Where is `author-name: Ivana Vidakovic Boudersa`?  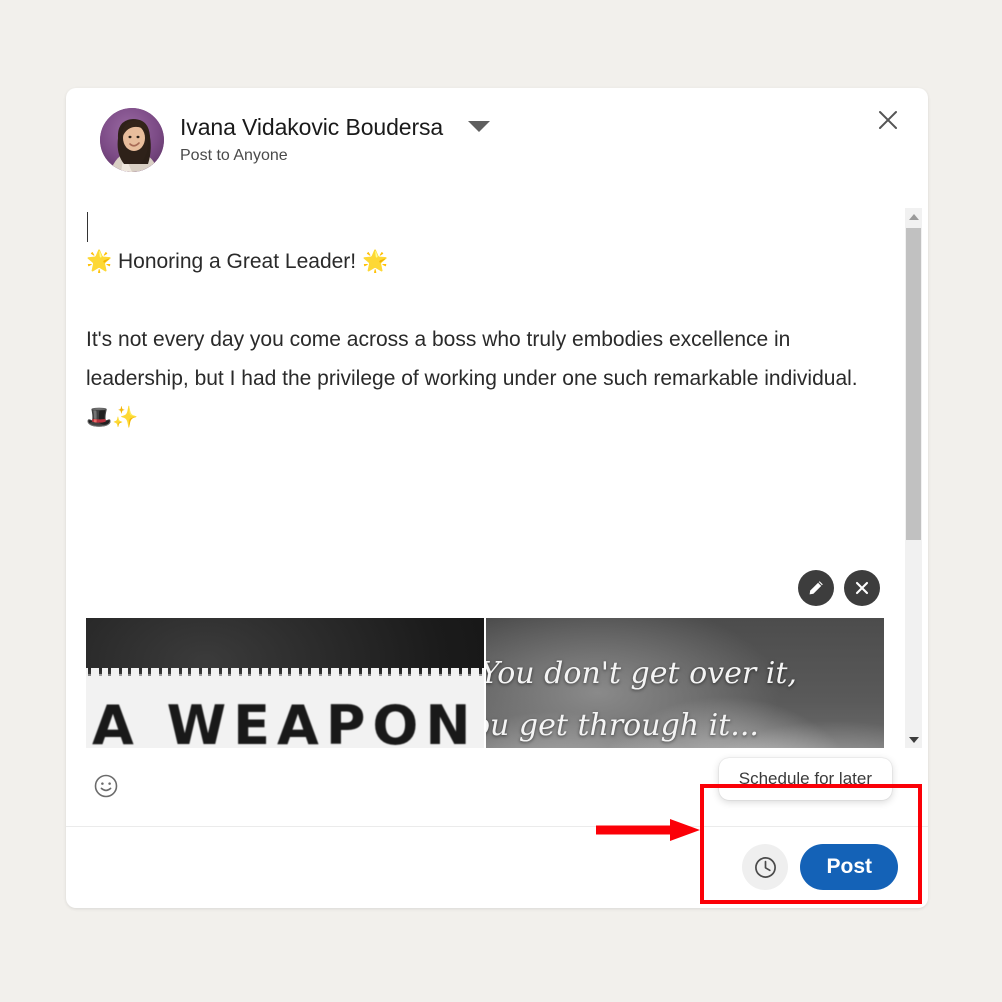 author-name: Ivana Vidakovic Boudersa is located at coordinates (312, 127).